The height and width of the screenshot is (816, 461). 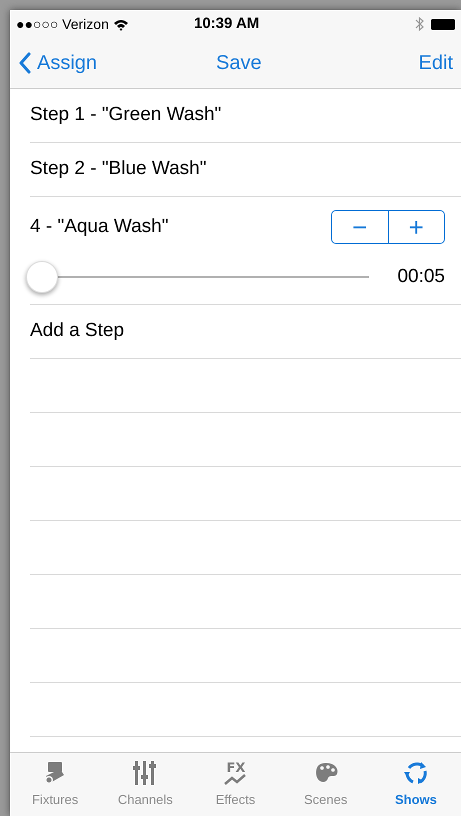 I want to click on cycle-icon, so click(x=415, y=773).